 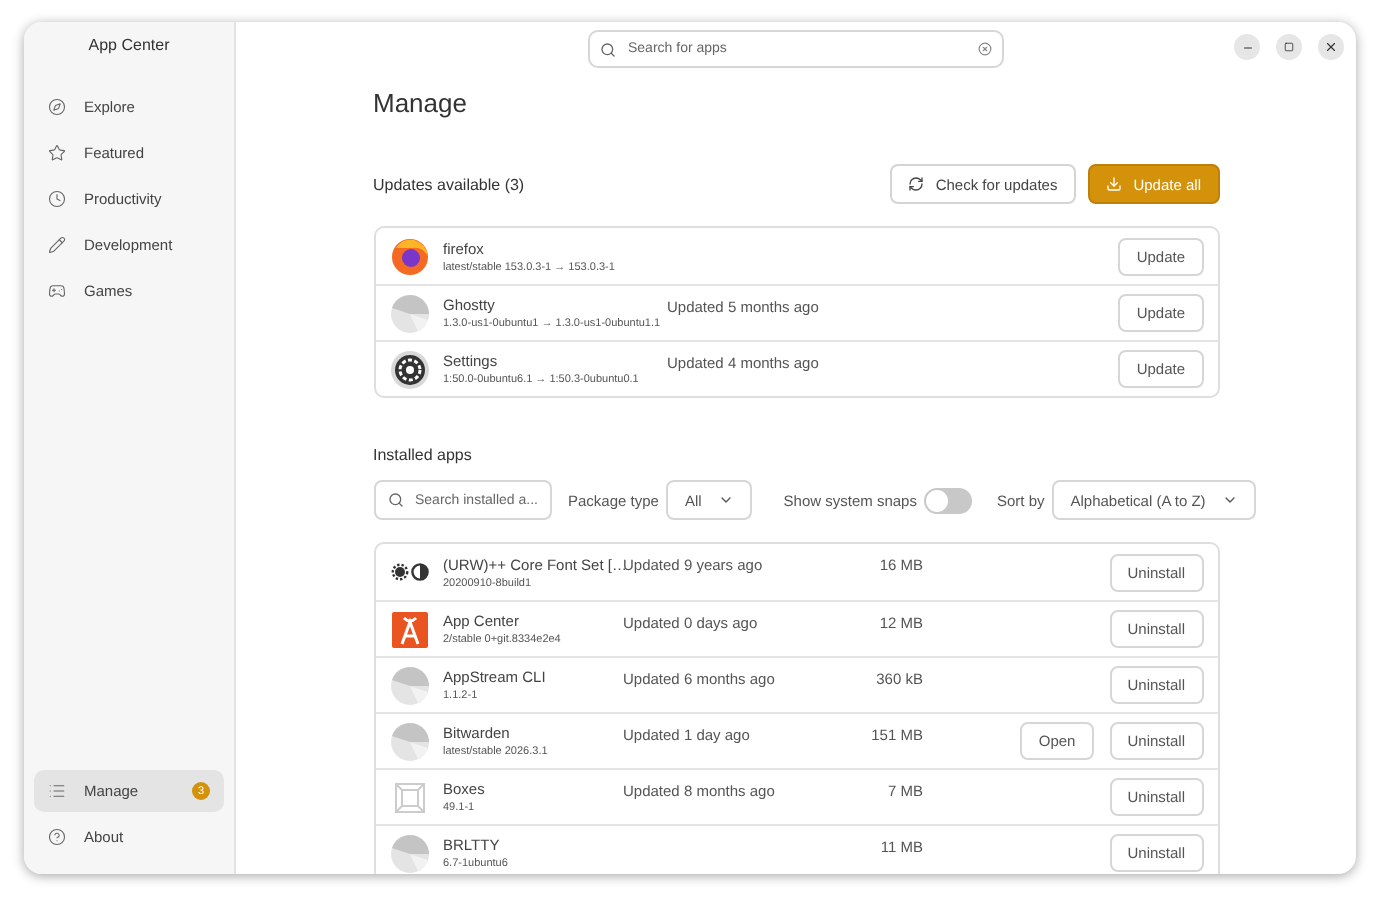 I want to click on compass-icon, so click(x=57, y=107).